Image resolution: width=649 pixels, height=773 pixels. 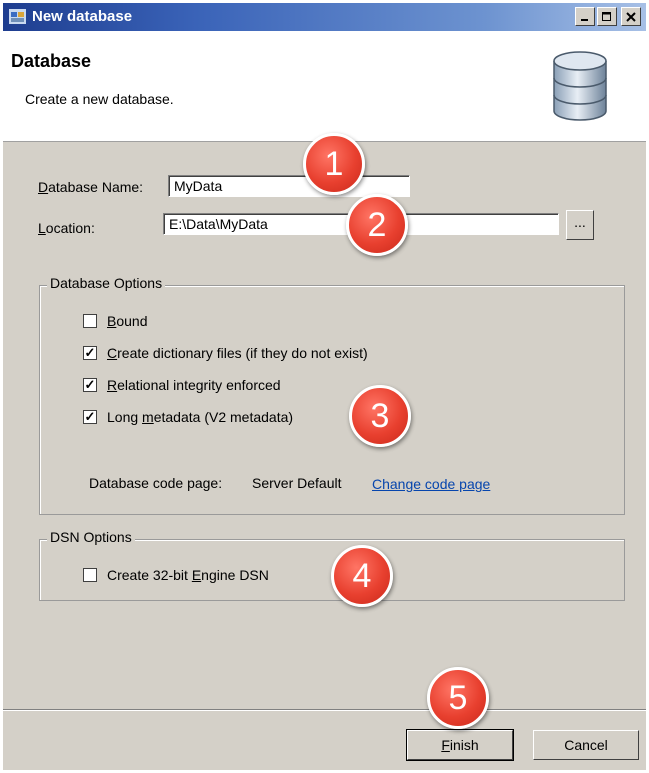 I want to click on location-label: Location:, so click(x=66, y=228).